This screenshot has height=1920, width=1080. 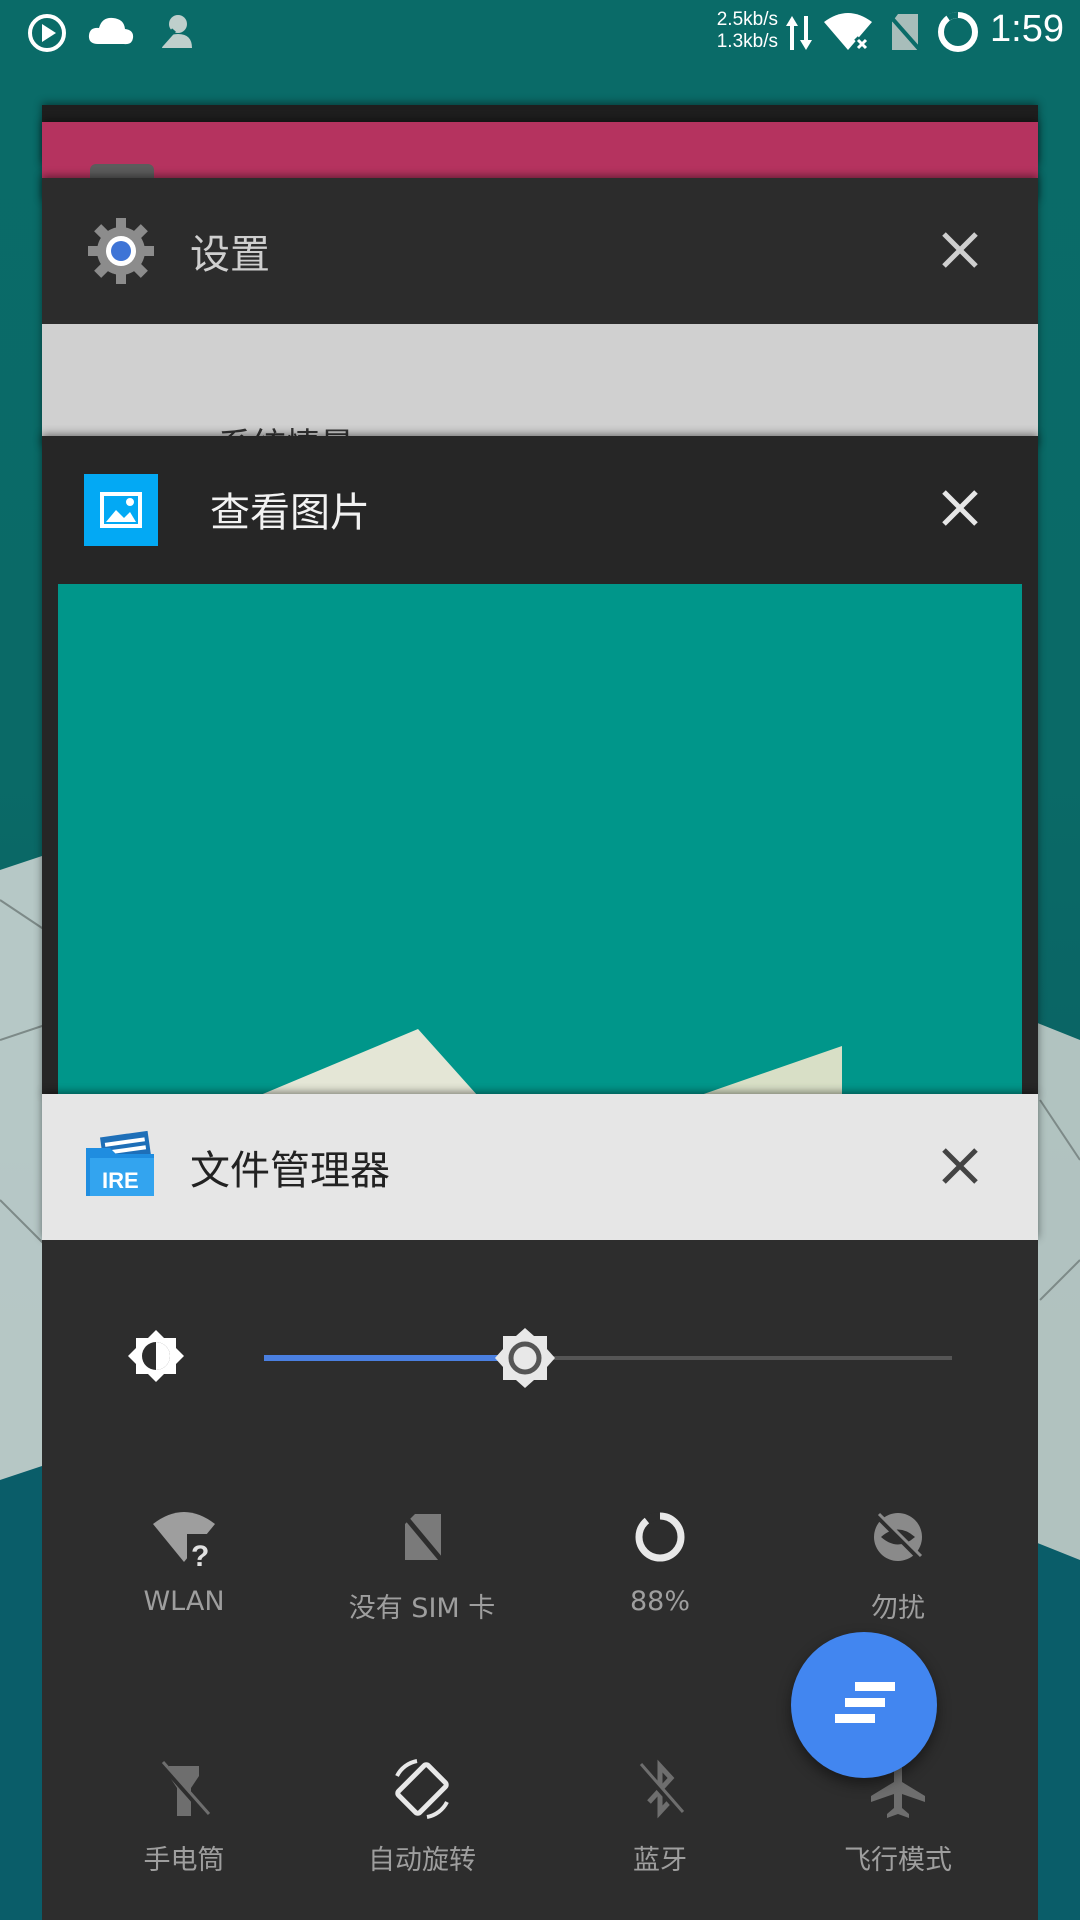 What do you see at coordinates (290, 1171) in the screenshot?
I see `card-title: 文件管理器` at bounding box center [290, 1171].